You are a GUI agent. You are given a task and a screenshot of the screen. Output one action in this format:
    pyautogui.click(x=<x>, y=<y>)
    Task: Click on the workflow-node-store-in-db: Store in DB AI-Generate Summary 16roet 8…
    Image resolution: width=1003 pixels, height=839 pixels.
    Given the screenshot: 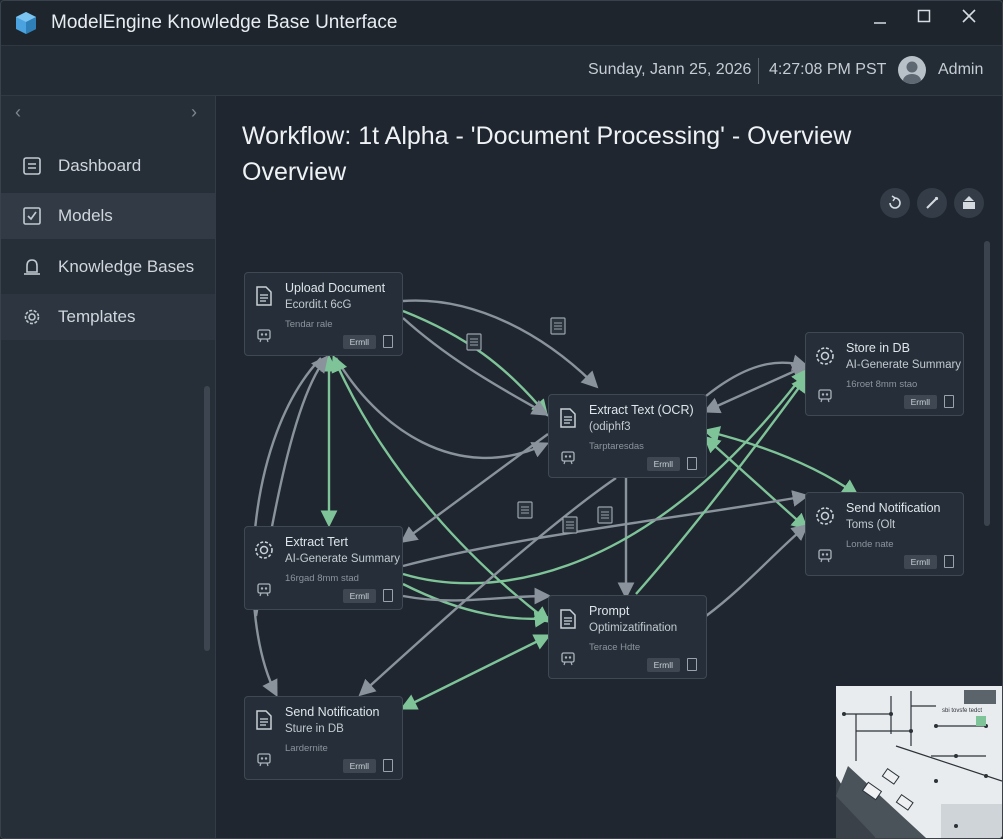 What is the action you would take?
    pyautogui.click(x=884, y=374)
    